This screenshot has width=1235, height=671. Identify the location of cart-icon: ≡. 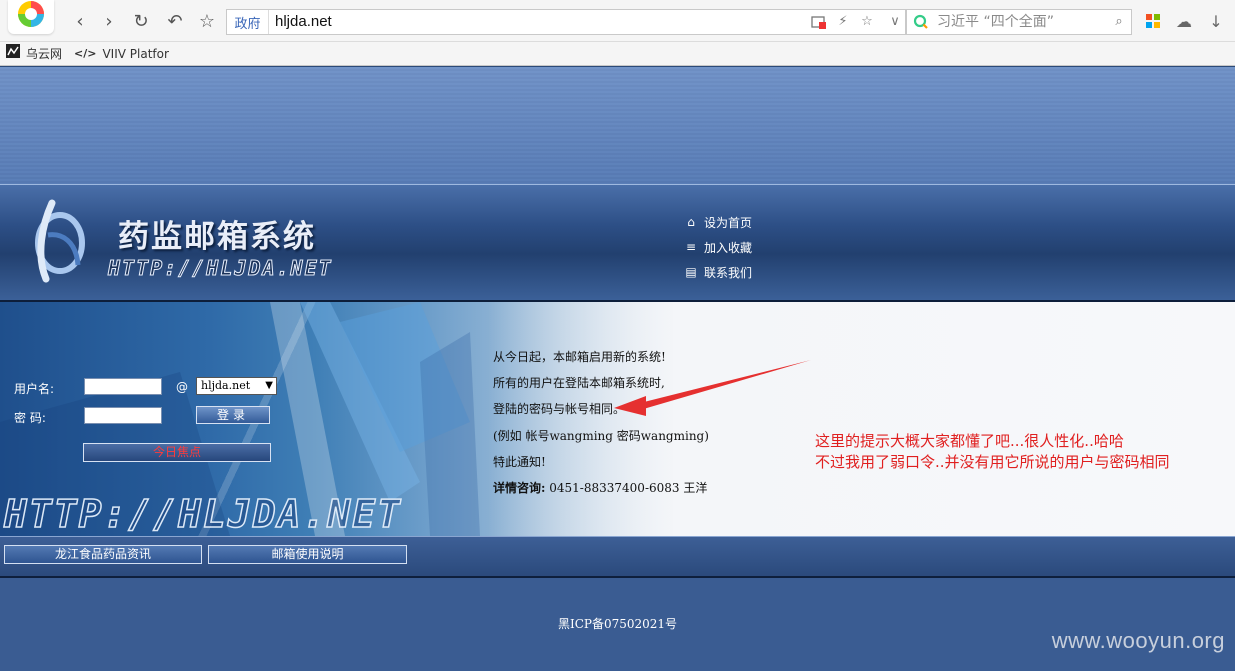
(691, 247).